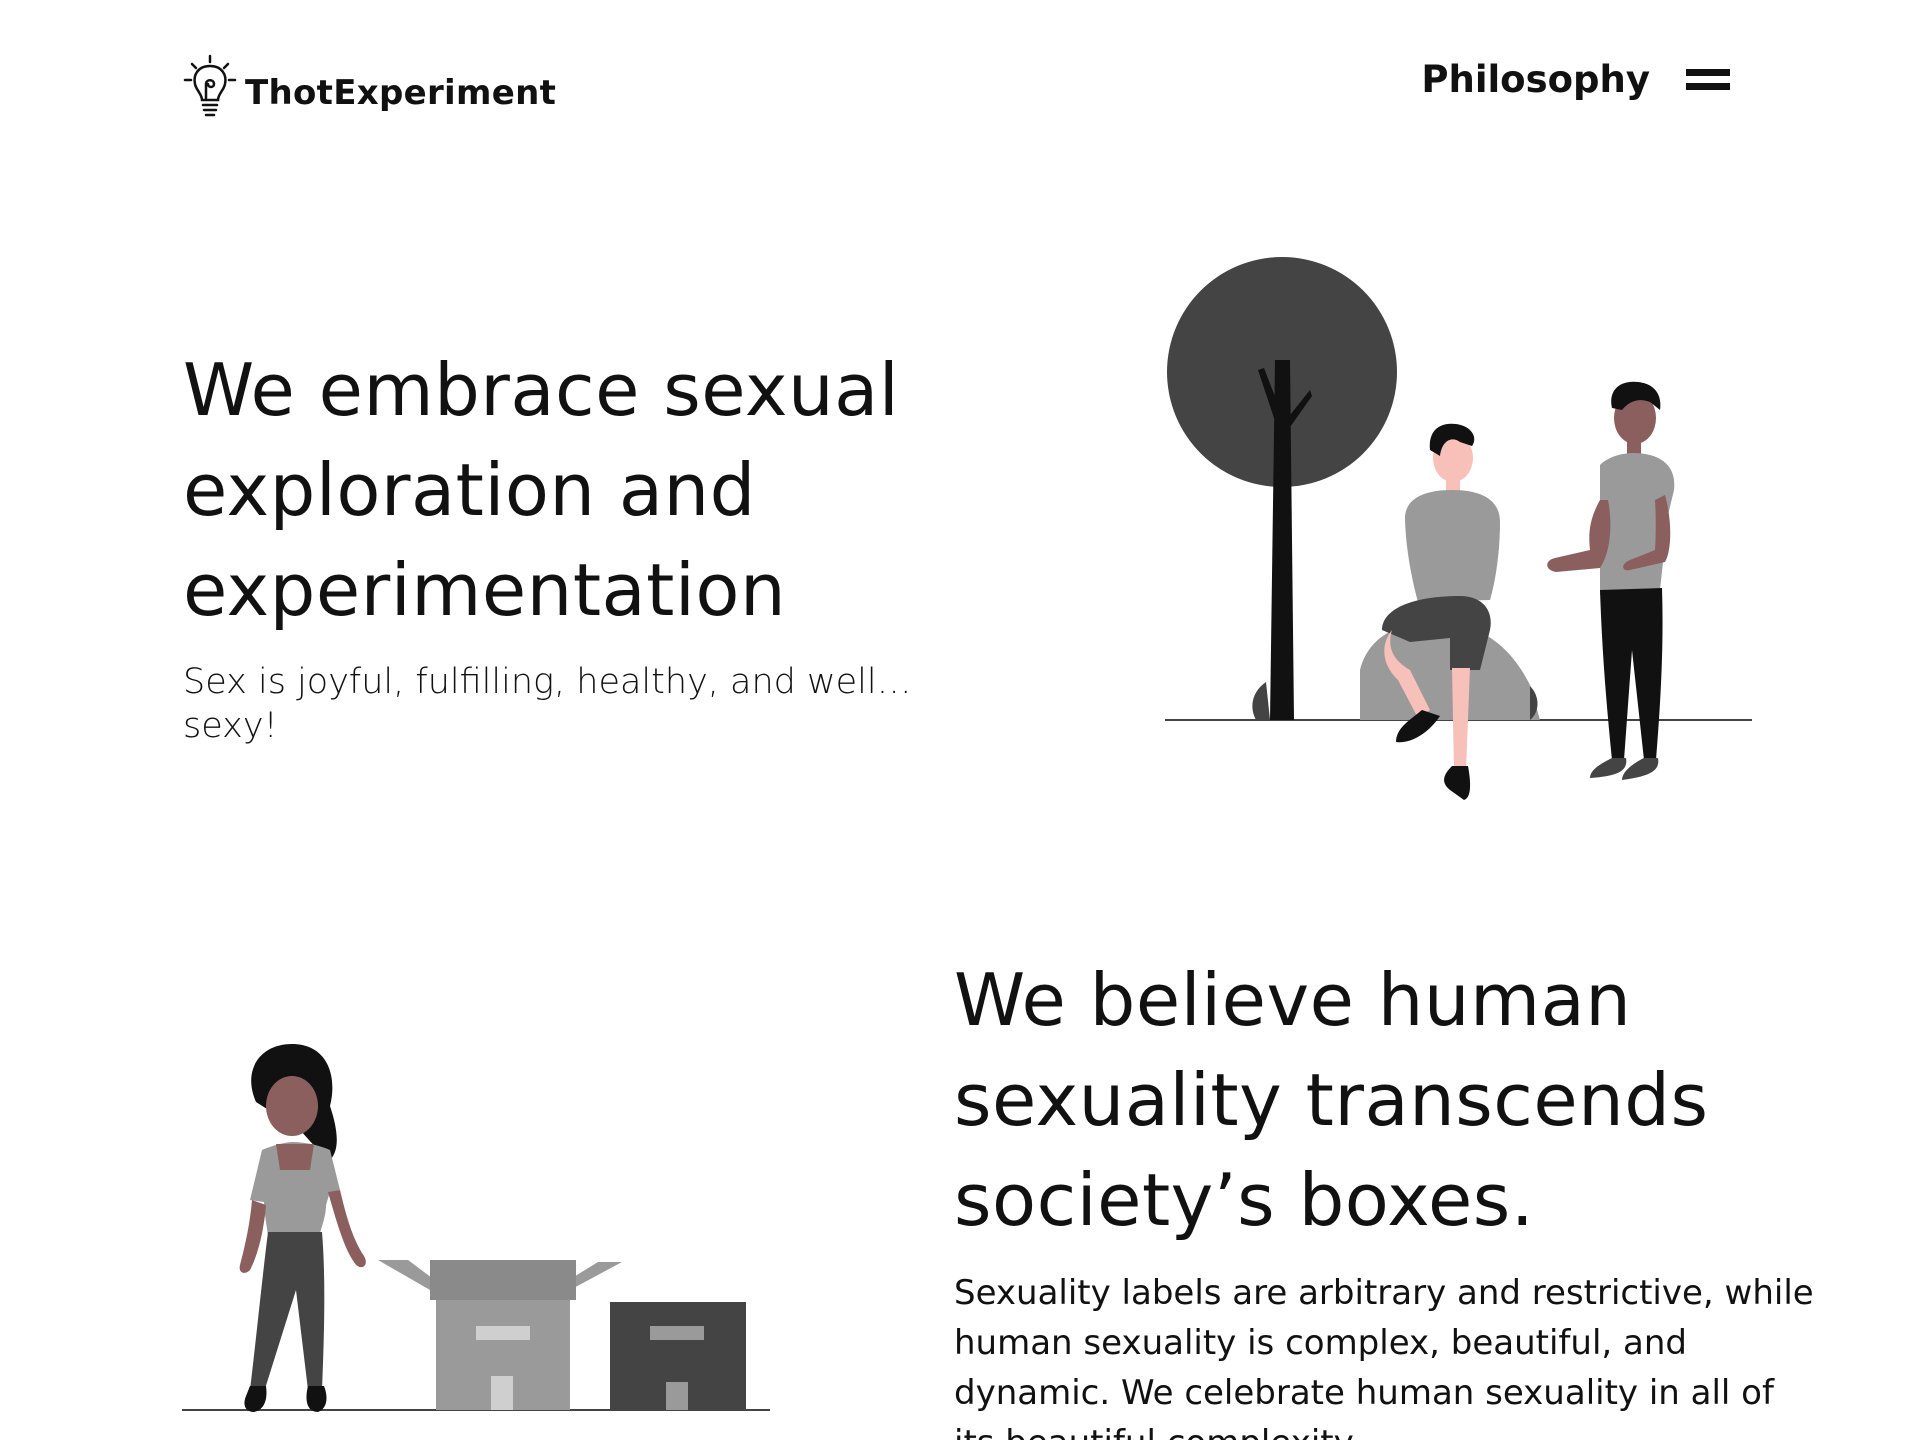 Image resolution: width=1906 pixels, height=1440 pixels. What do you see at coordinates (1708, 72) in the screenshot?
I see `menu-bar-top` at bounding box center [1708, 72].